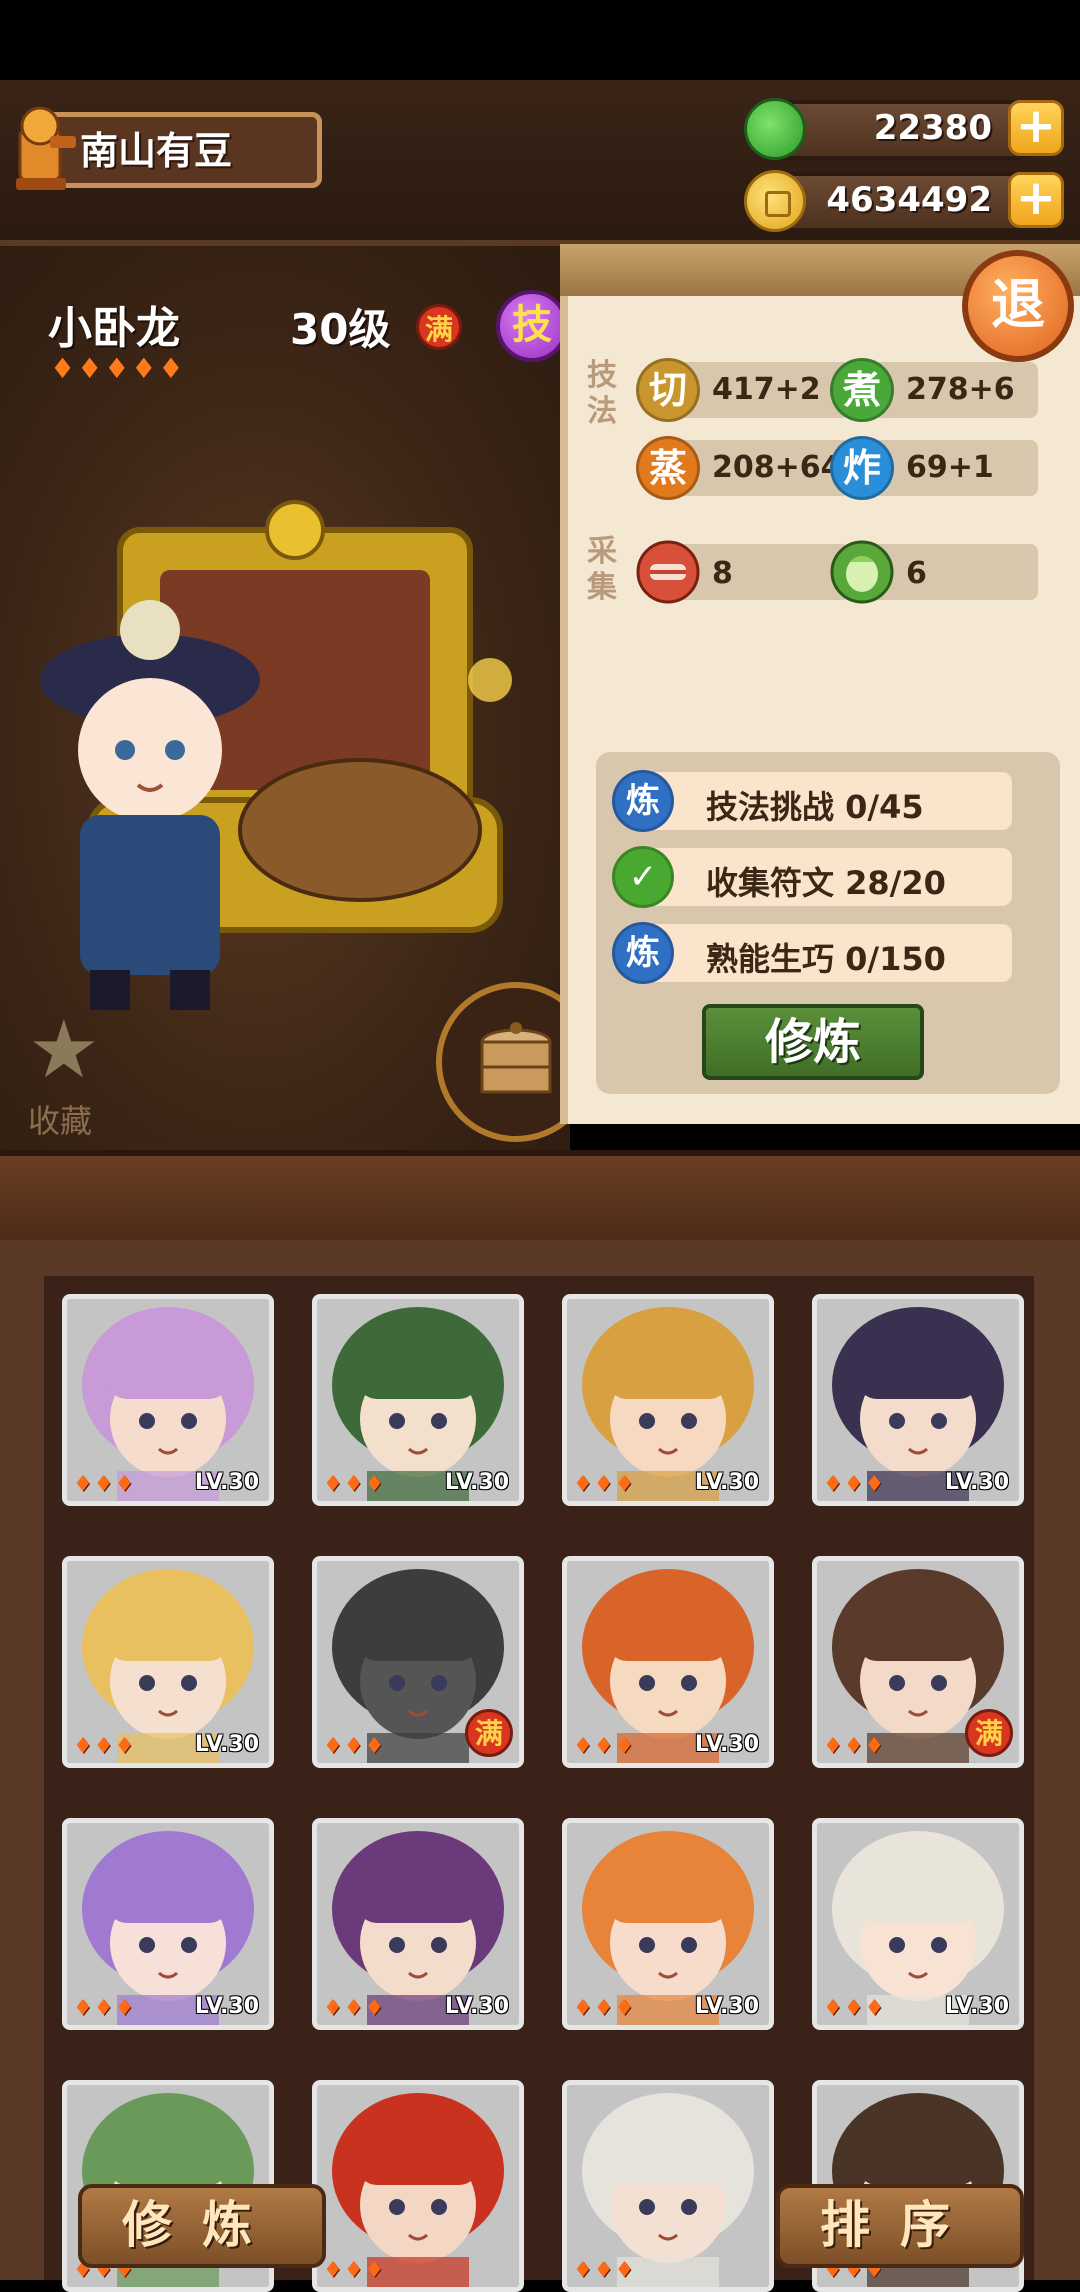  I want to click on favorite-star-icon: ★, so click(64, 1050).